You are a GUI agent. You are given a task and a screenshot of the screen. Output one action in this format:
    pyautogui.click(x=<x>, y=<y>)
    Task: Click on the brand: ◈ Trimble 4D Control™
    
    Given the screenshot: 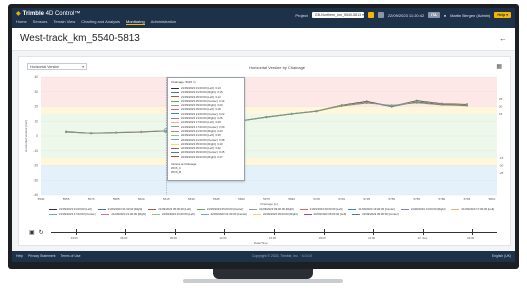 What is the action you would take?
    pyautogui.click(x=48, y=13)
    